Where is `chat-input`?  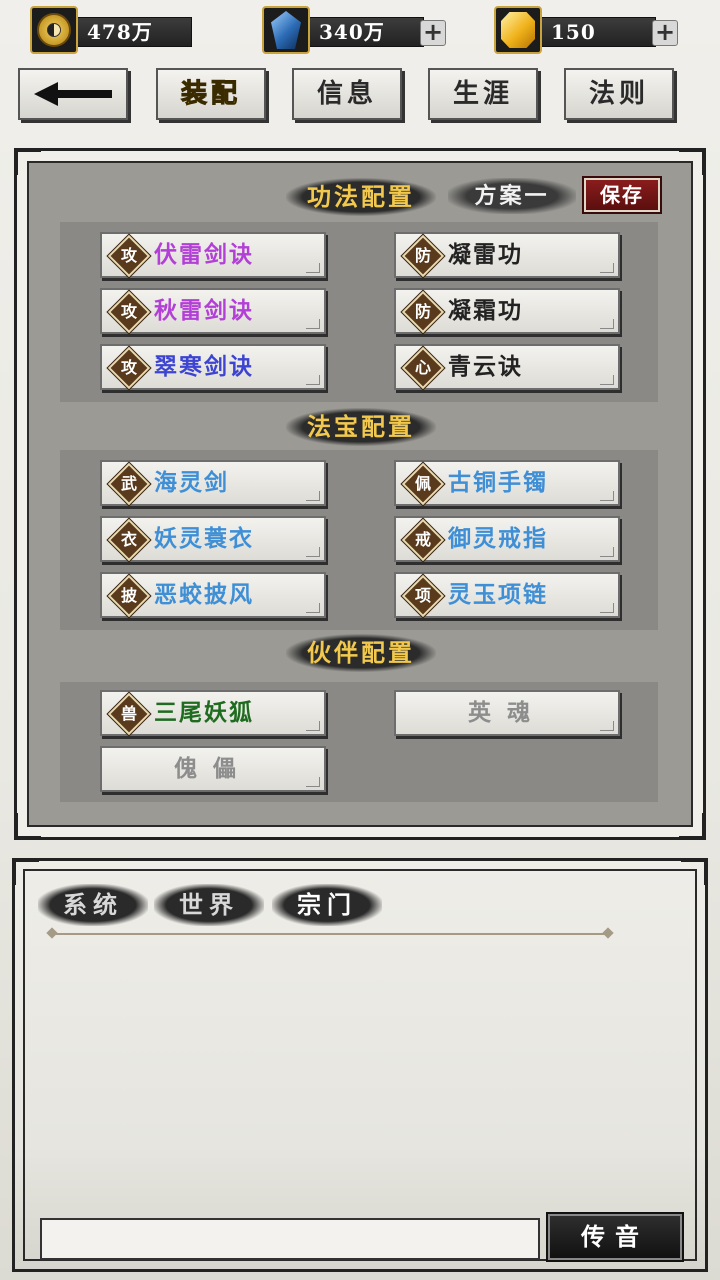 chat-input is located at coordinates (290, 1239).